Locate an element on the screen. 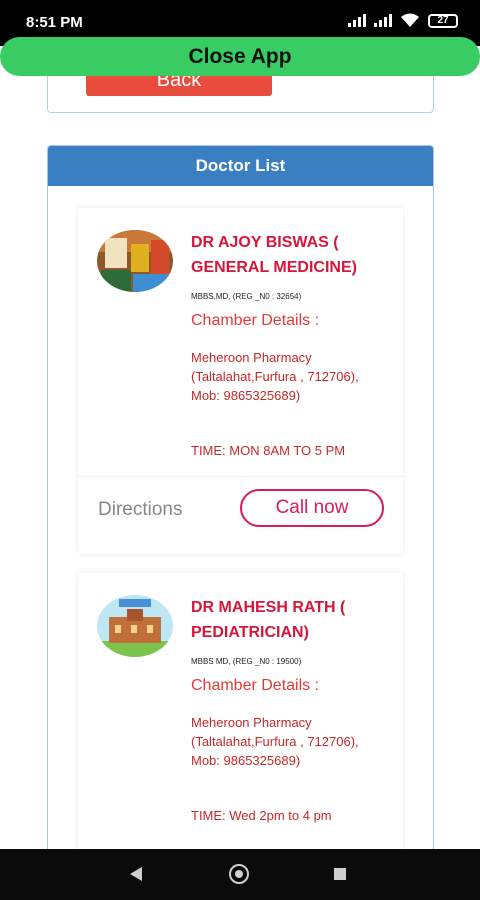 The image size is (480, 900). doctor-name: DR MAHESH RATH ( PEDIATRICIAN) is located at coordinates (268, 620).